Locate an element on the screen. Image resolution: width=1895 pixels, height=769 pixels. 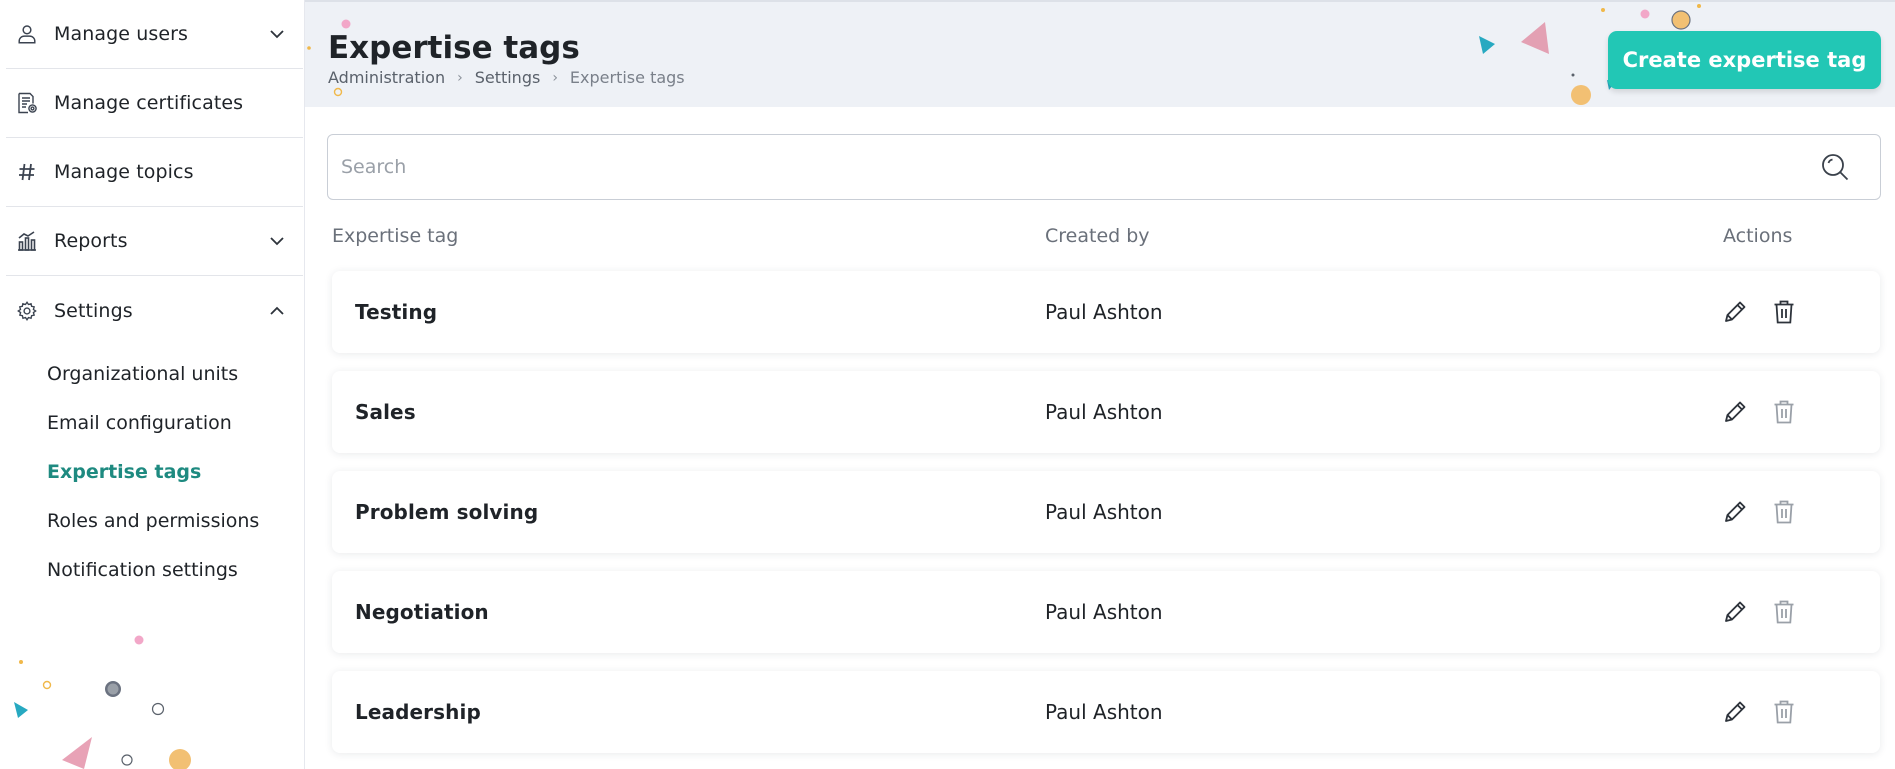
bar-chart-icon is located at coordinates (27, 241).